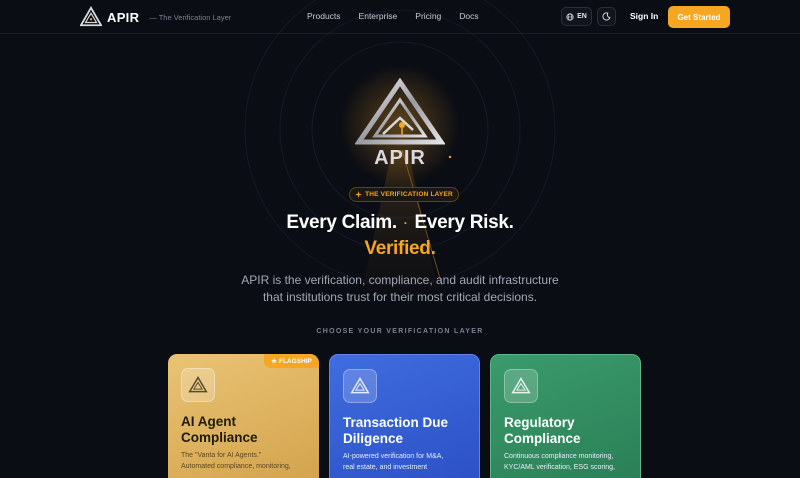 The height and width of the screenshot is (478, 800). I want to click on nav-link-enterprise: Enterprise, so click(378, 16).